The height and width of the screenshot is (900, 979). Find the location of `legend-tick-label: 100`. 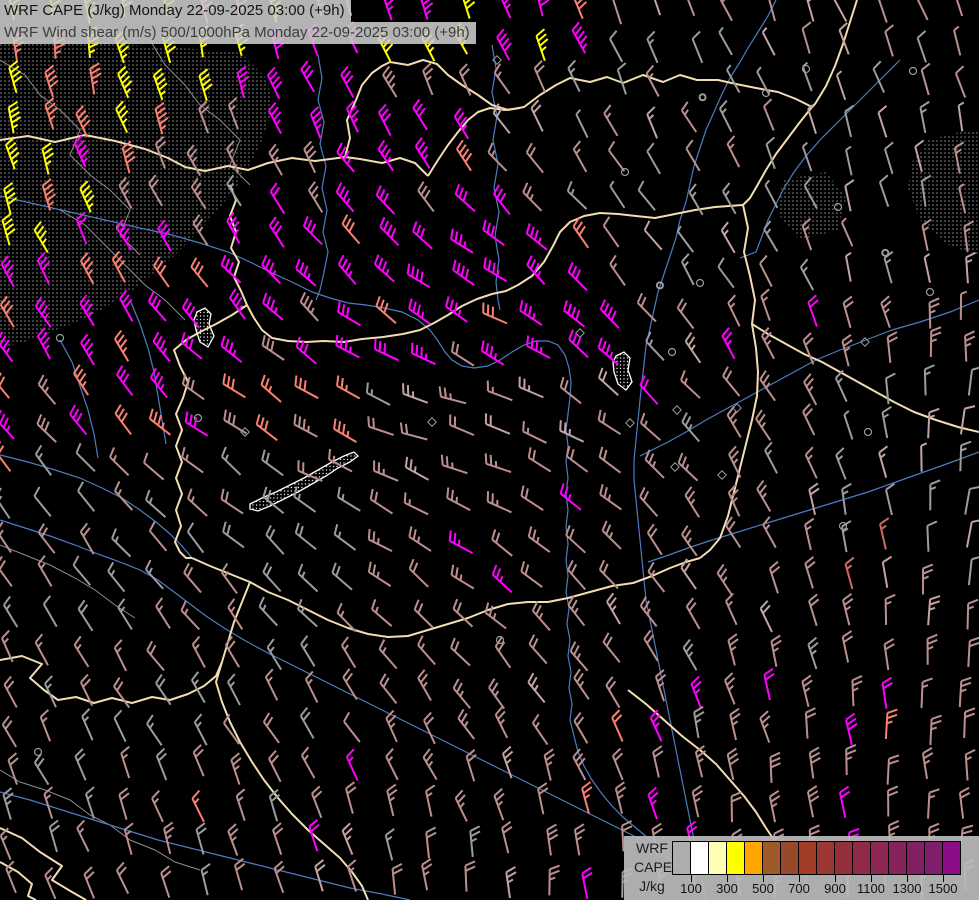

legend-tick-label: 100 is located at coordinates (691, 888).